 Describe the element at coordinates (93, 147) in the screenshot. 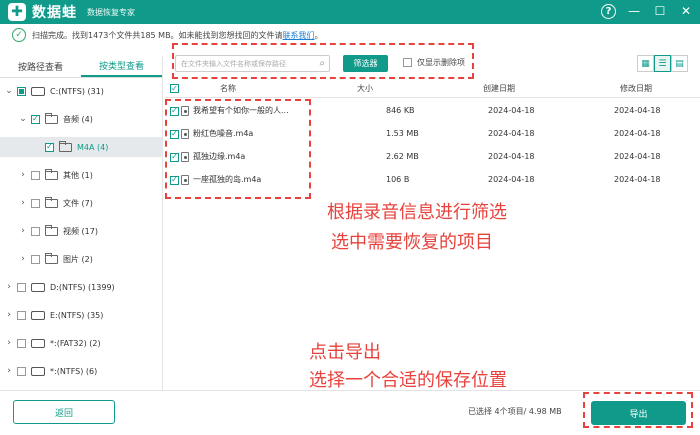

I see `tree-item-label: M4A (4)` at that location.